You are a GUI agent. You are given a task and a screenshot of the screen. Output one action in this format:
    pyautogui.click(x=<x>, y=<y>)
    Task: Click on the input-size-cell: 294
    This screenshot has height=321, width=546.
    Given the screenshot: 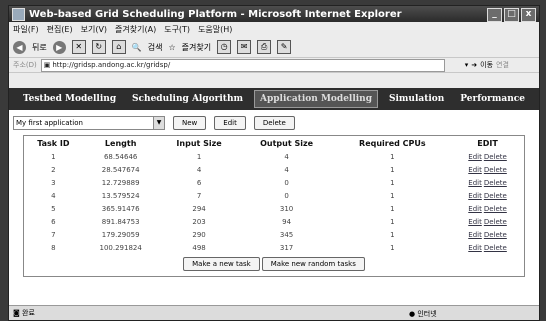 What is the action you would take?
    pyautogui.click(x=199, y=208)
    